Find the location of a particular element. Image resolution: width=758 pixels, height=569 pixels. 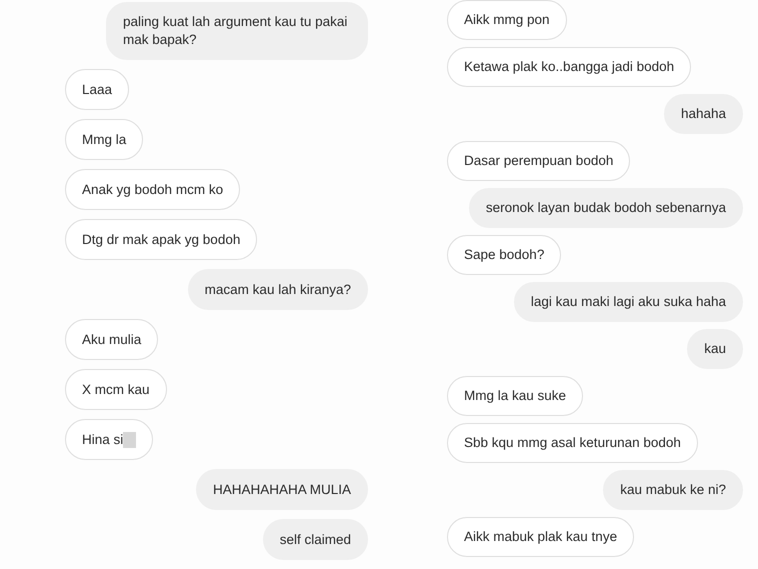

message-text: Anak yg bodoh mcm ko is located at coordinates (153, 189).